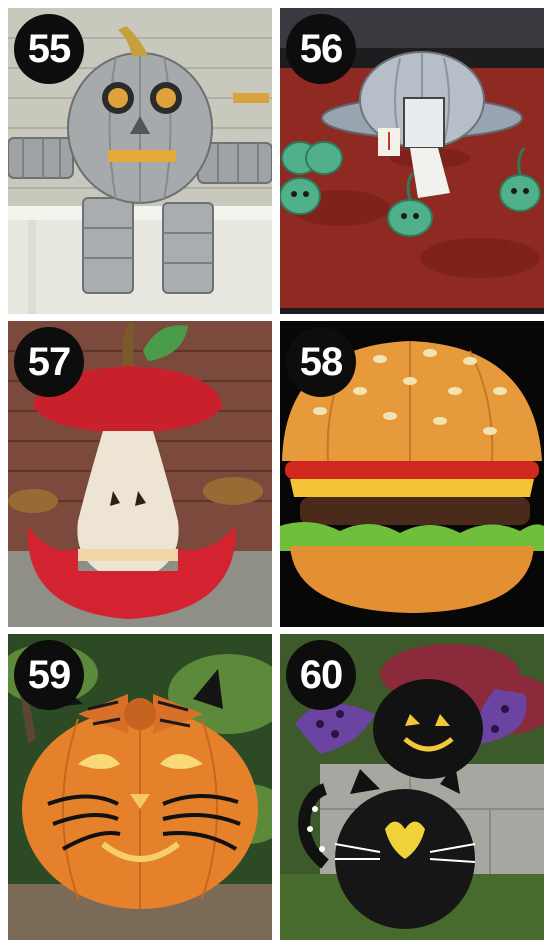 This screenshot has width=550, height=950. What do you see at coordinates (49, 362) in the screenshot?
I see `idea-number-badge: 57` at bounding box center [49, 362].